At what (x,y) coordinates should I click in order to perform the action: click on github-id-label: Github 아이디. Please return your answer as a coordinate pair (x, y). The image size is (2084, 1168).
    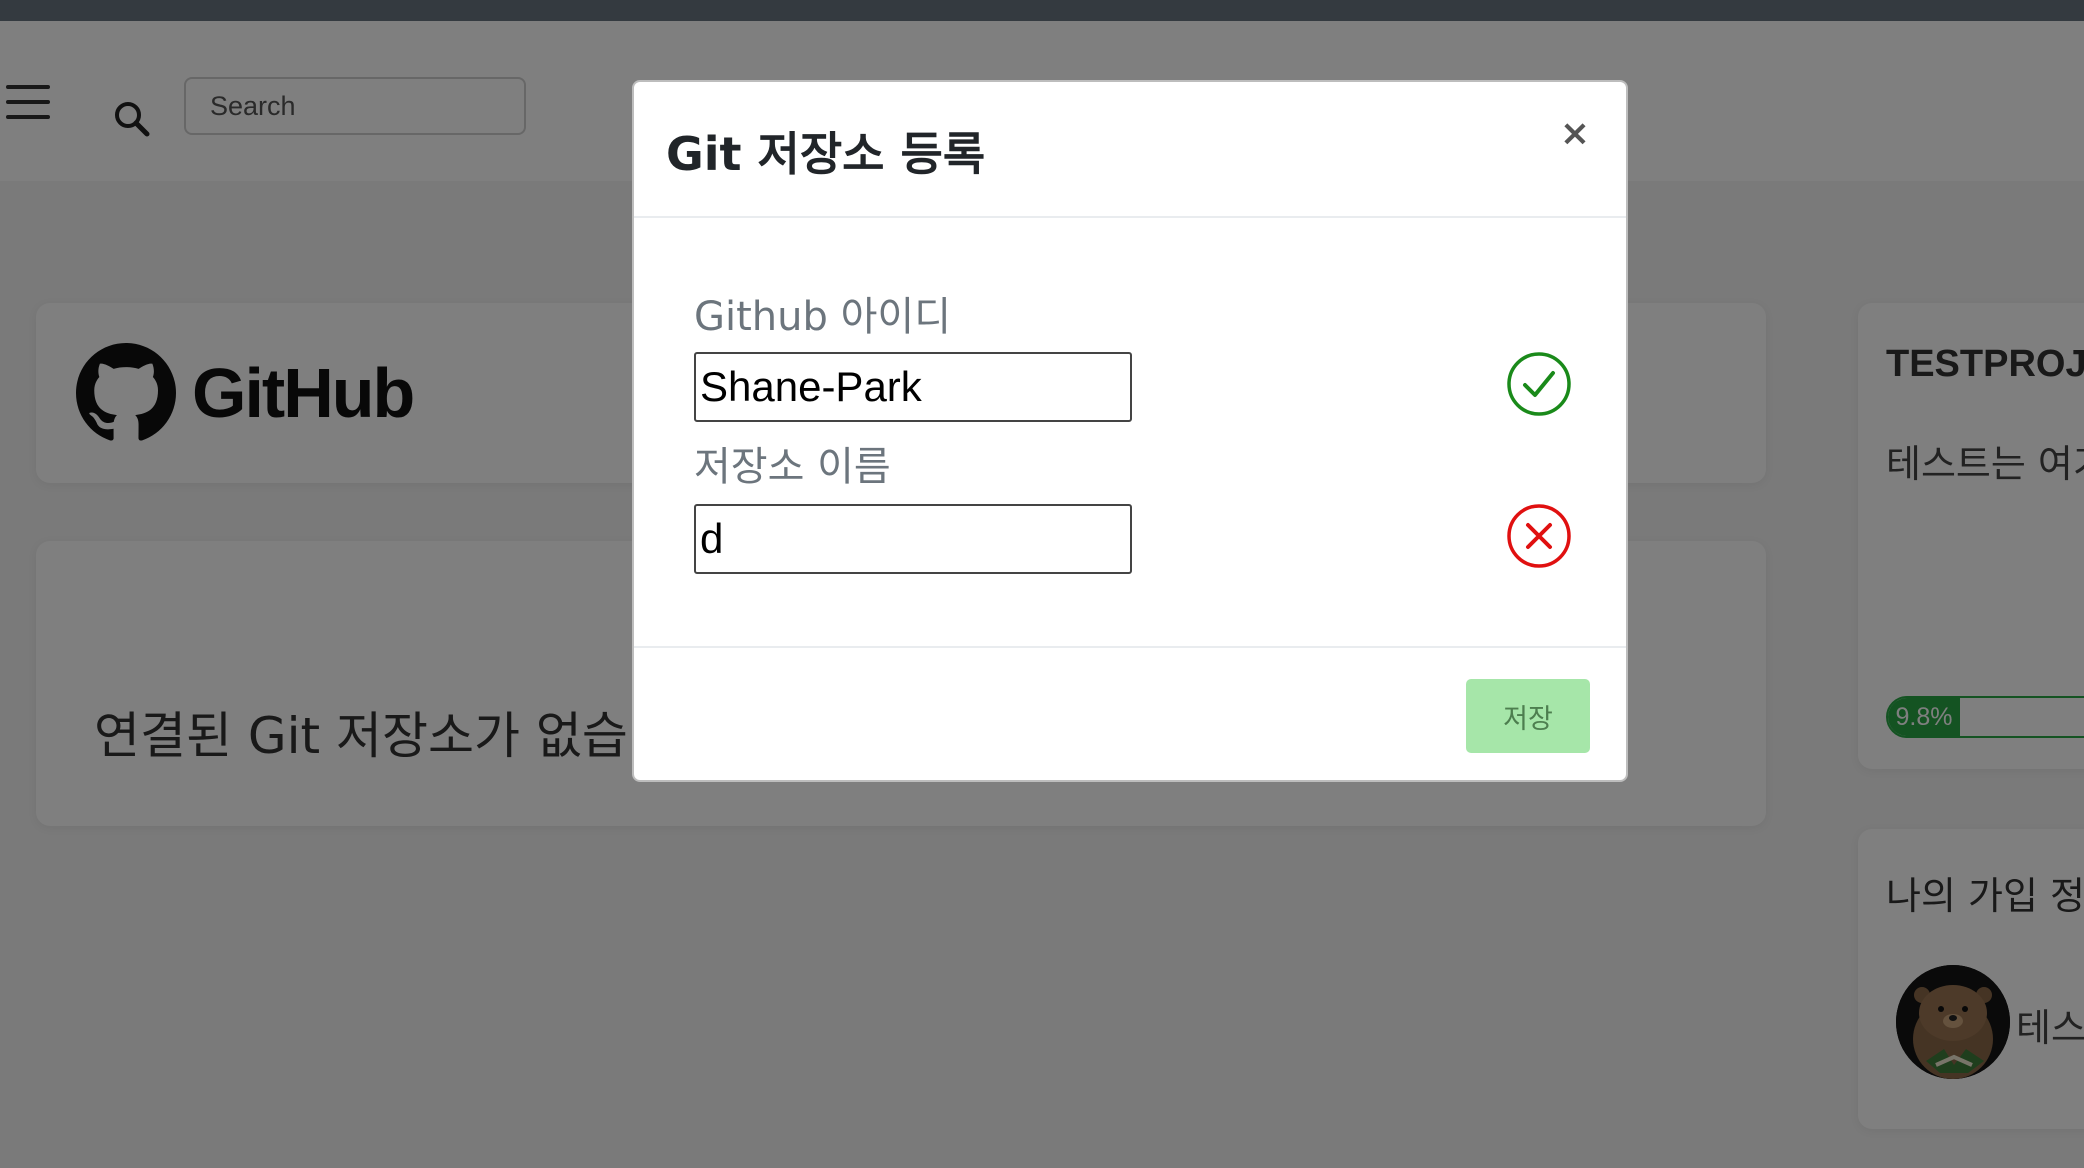
    Looking at the image, I should click on (823, 317).